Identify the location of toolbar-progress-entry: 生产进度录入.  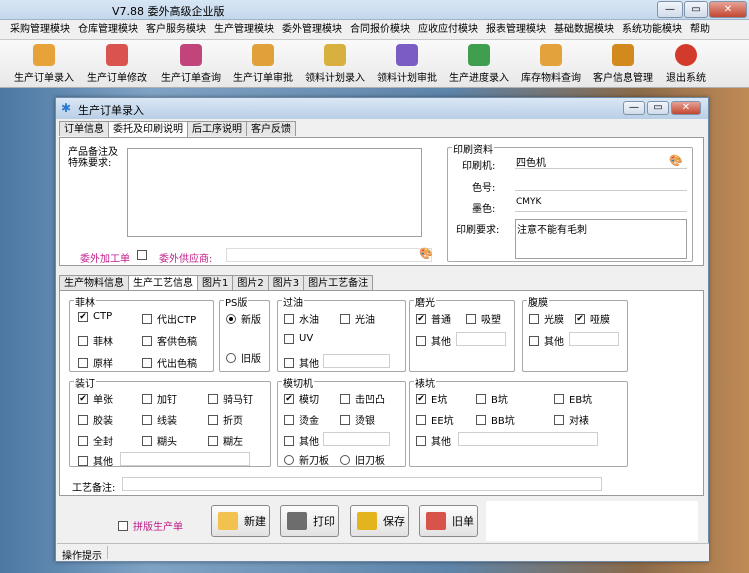
(479, 64).